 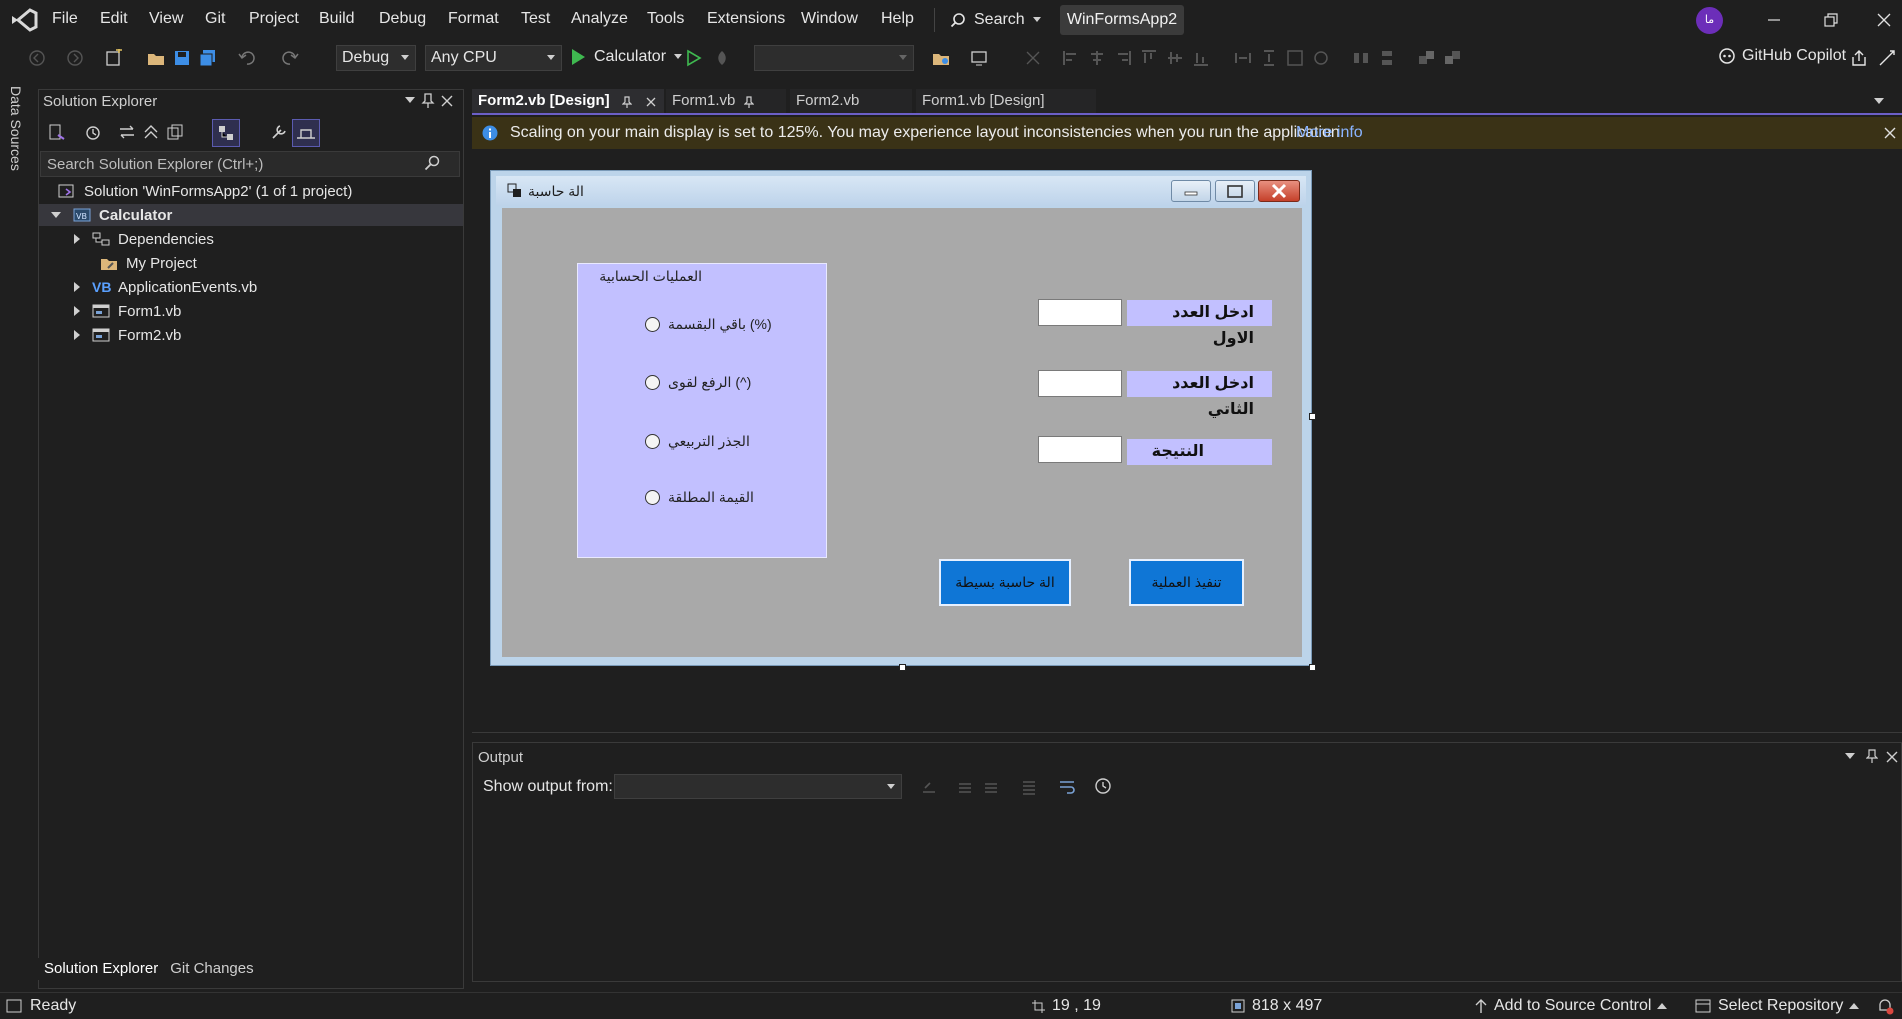 What do you see at coordinates (1175, 58) in the screenshot?
I see `align-middles-icon` at bounding box center [1175, 58].